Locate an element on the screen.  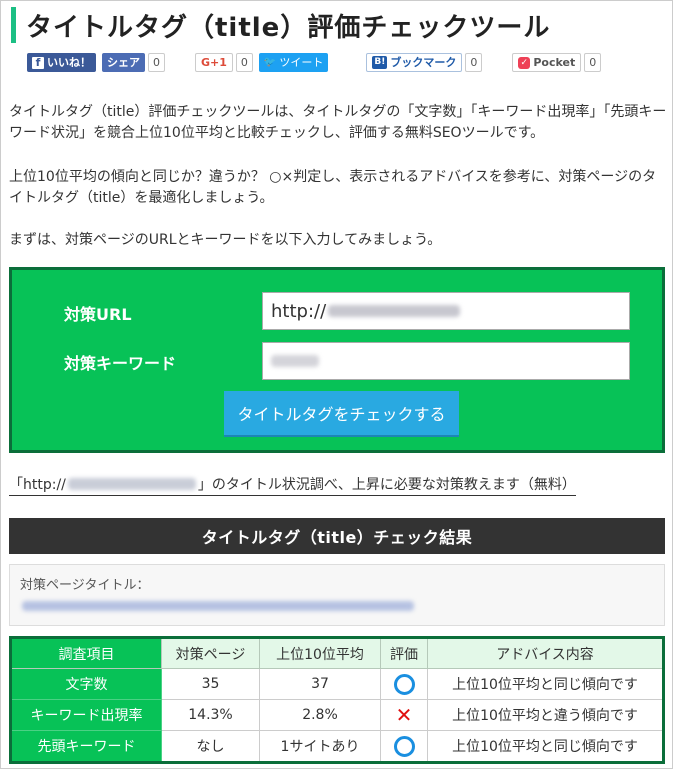
header-advice: アドバイス内容 is located at coordinates (545, 653).